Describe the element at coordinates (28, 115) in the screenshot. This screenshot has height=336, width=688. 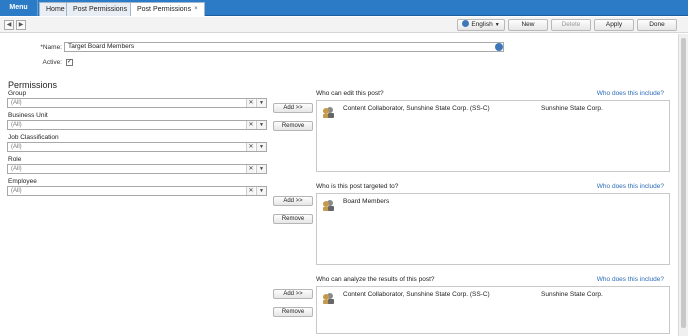
I see `business-unit-label: Business Unit` at that location.